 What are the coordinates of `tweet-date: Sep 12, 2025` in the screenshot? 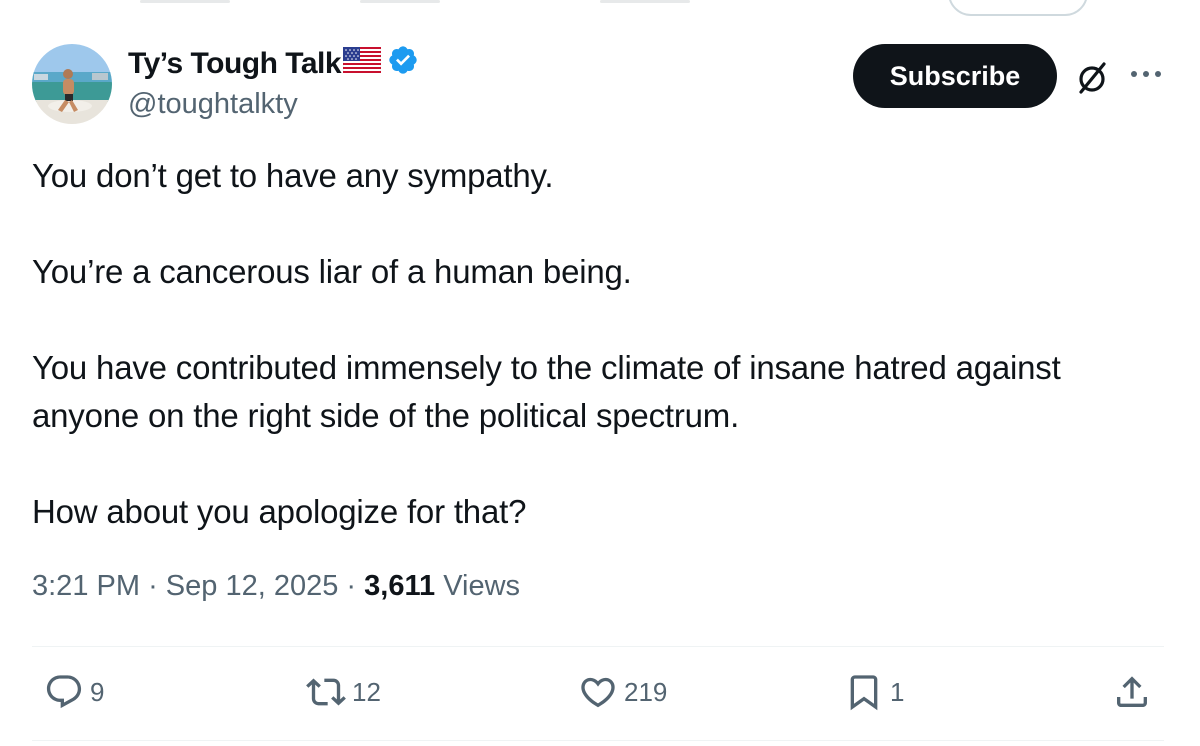 It's located at (252, 586).